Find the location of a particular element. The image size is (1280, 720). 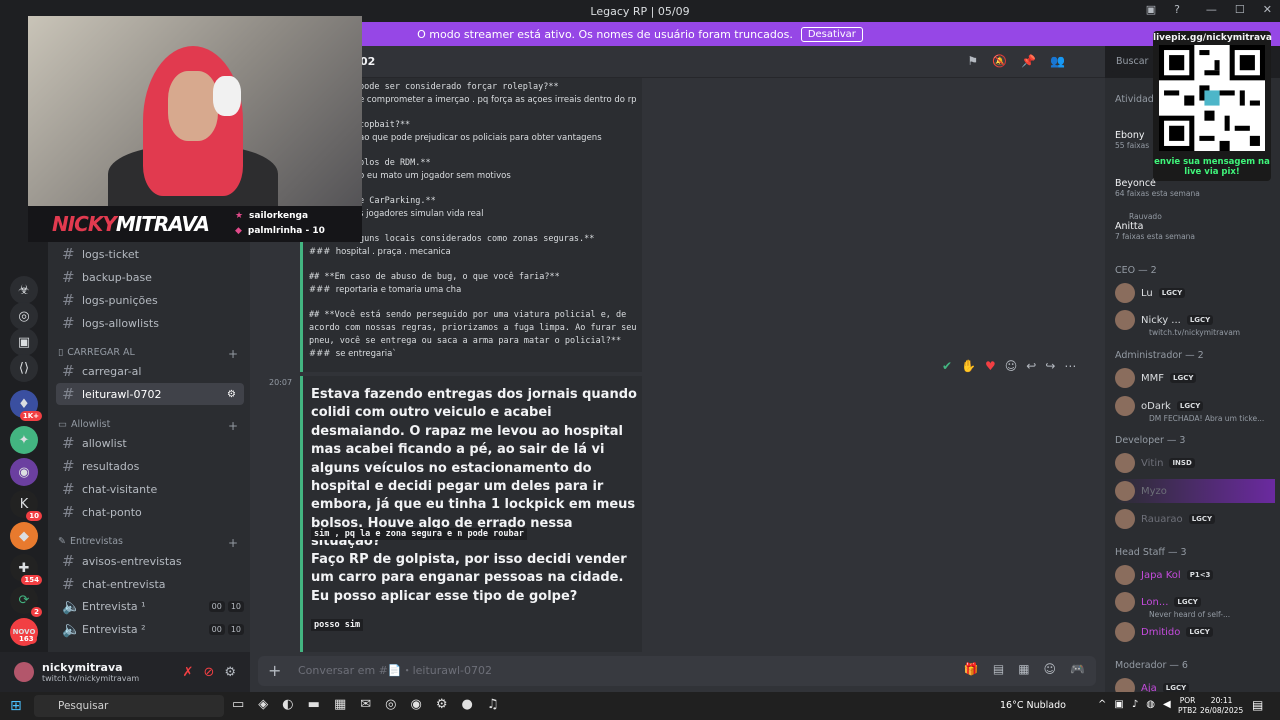

help-icon: ? is located at coordinates (1177, 9).